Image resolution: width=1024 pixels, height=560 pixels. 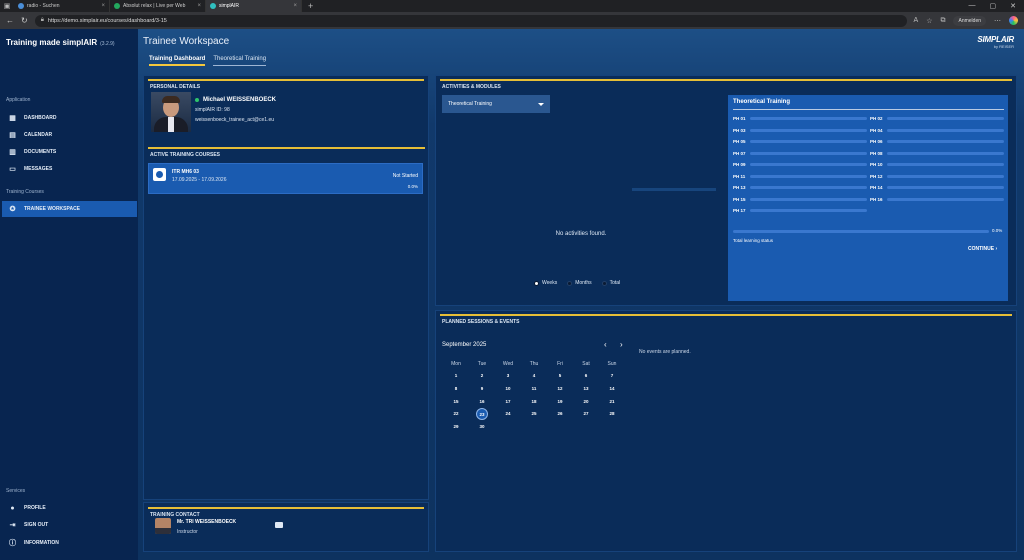 What do you see at coordinates (279, 525) in the screenshot?
I see `chat-icon` at bounding box center [279, 525].